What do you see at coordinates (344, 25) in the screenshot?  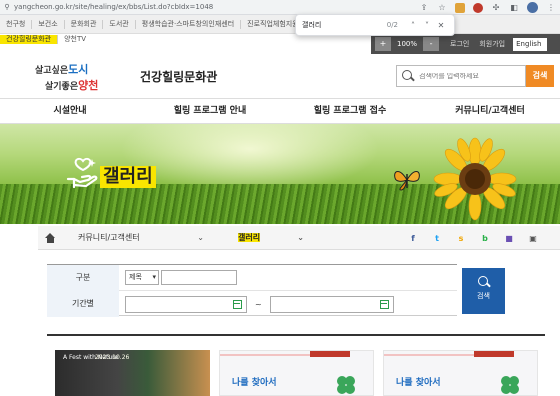 I see `find-input: 갤러리` at bounding box center [344, 25].